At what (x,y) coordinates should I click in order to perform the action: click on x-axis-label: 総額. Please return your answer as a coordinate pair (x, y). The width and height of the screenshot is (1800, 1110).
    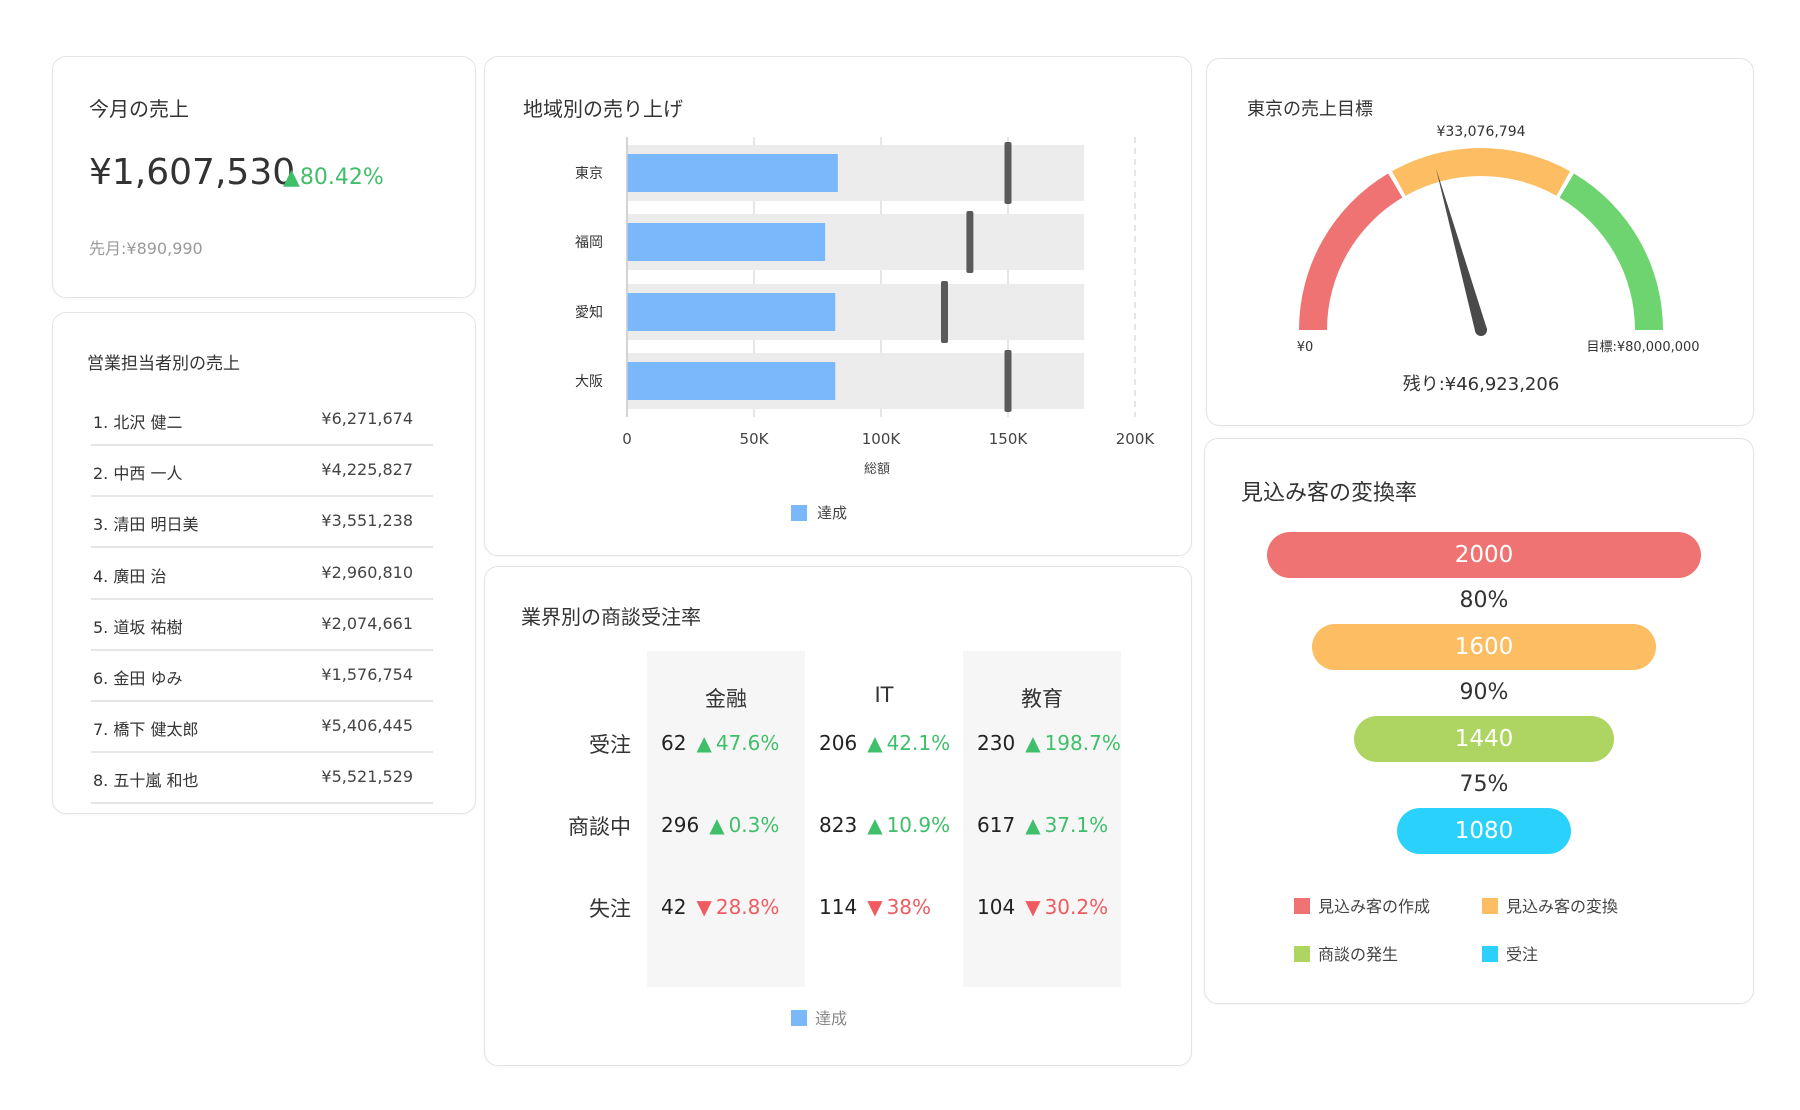
    Looking at the image, I should click on (877, 469).